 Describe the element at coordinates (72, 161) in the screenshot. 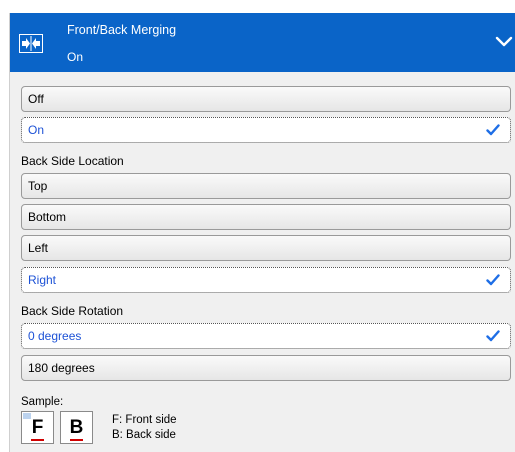

I see `back-side-location-label: Back Side Location` at that location.